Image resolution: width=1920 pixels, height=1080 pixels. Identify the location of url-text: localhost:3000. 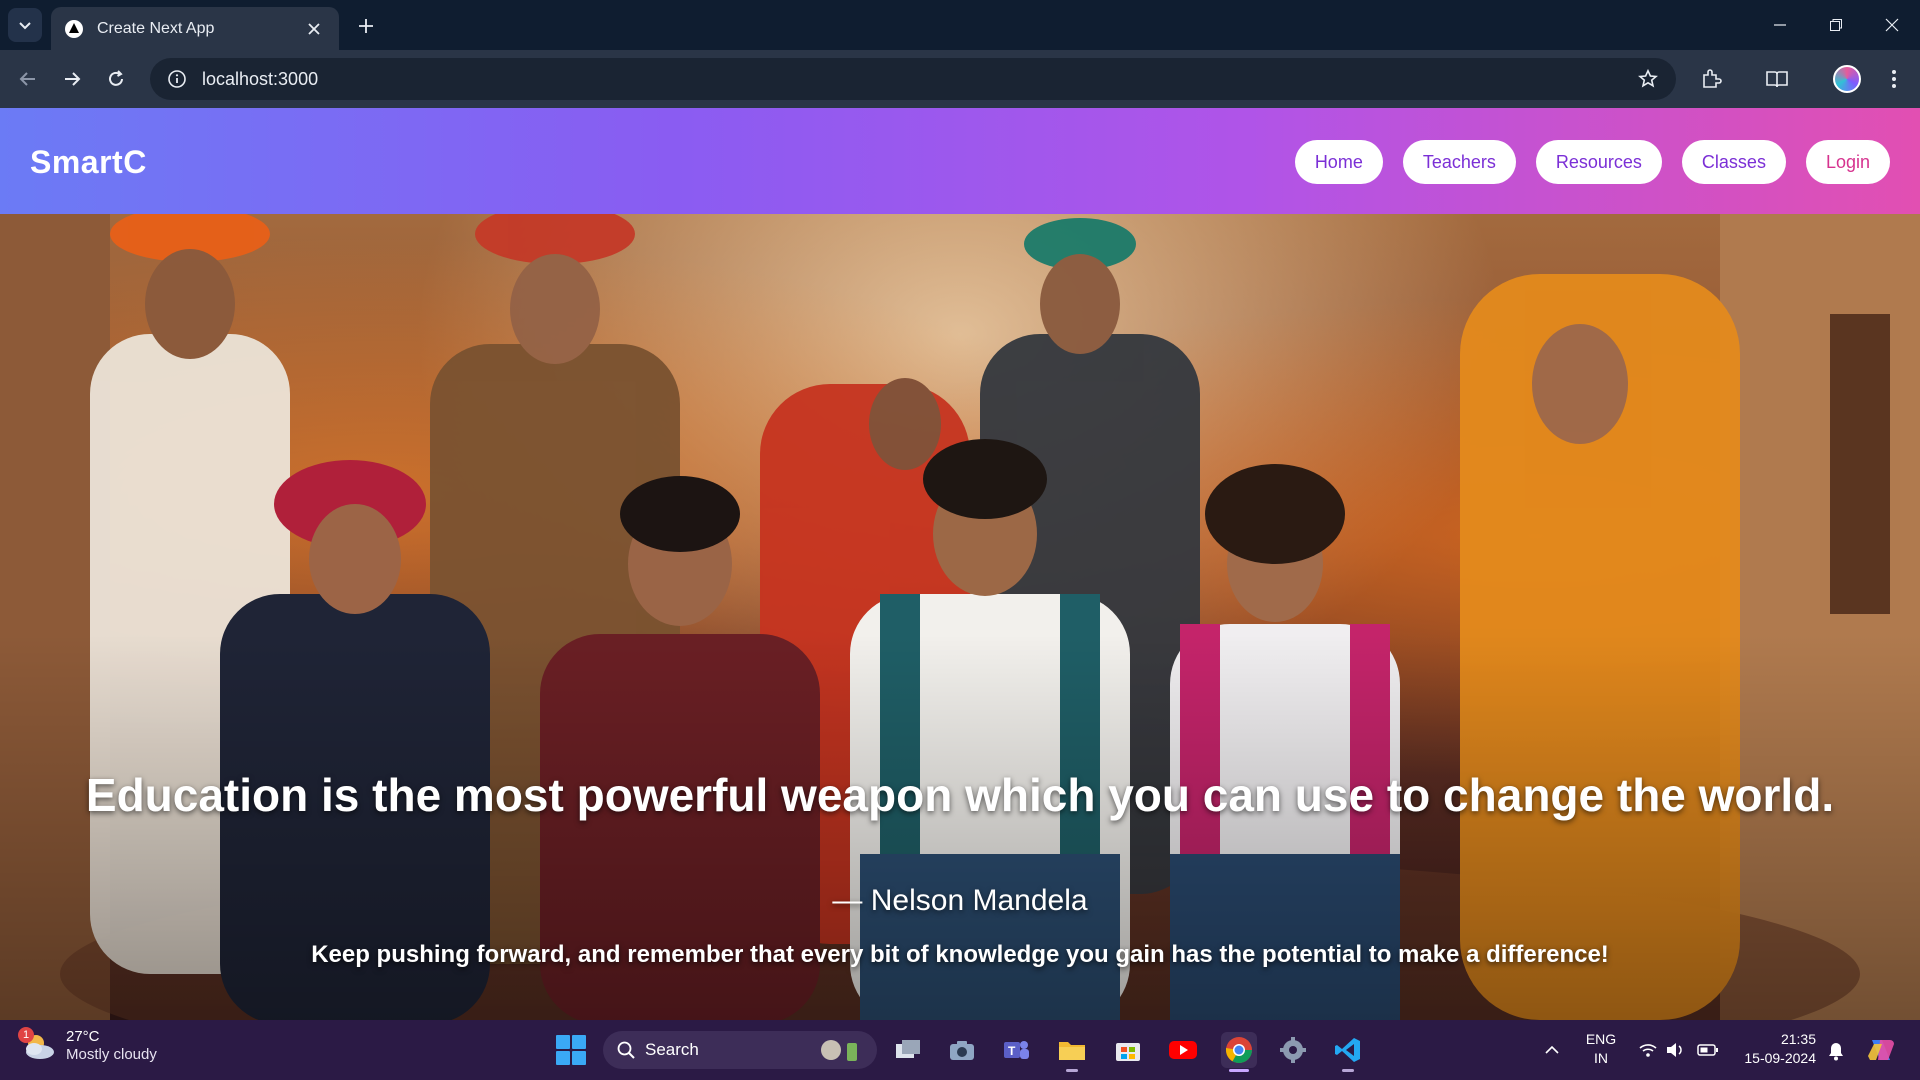
(260, 78).